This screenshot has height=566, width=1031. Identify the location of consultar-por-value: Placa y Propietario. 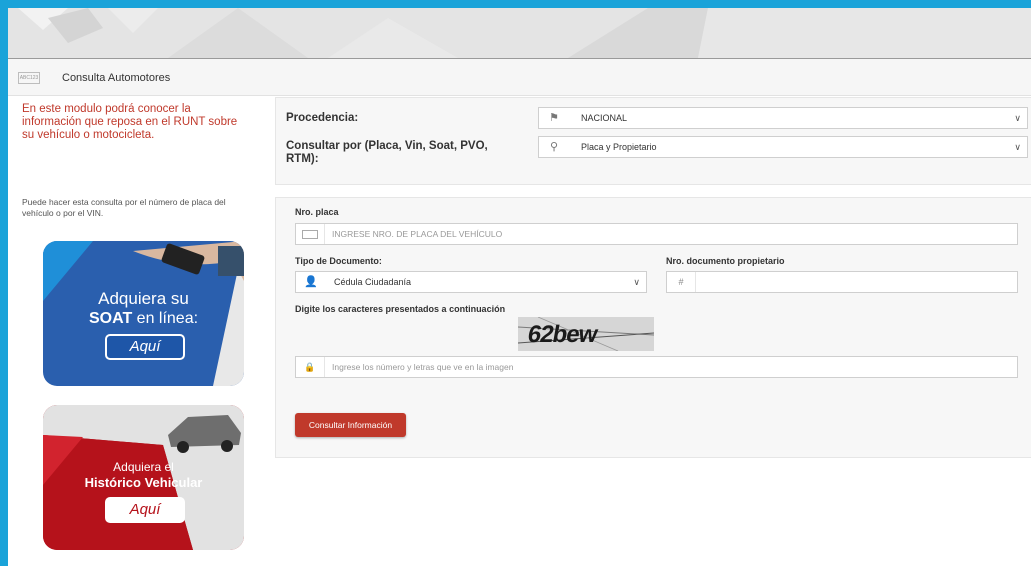
(619, 147).